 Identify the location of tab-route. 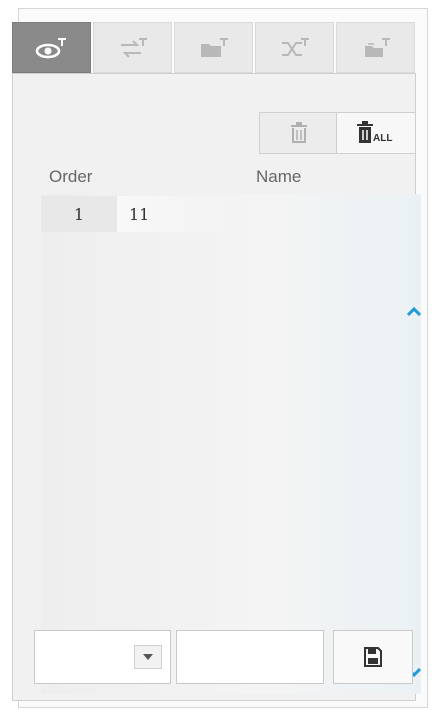
(132, 47).